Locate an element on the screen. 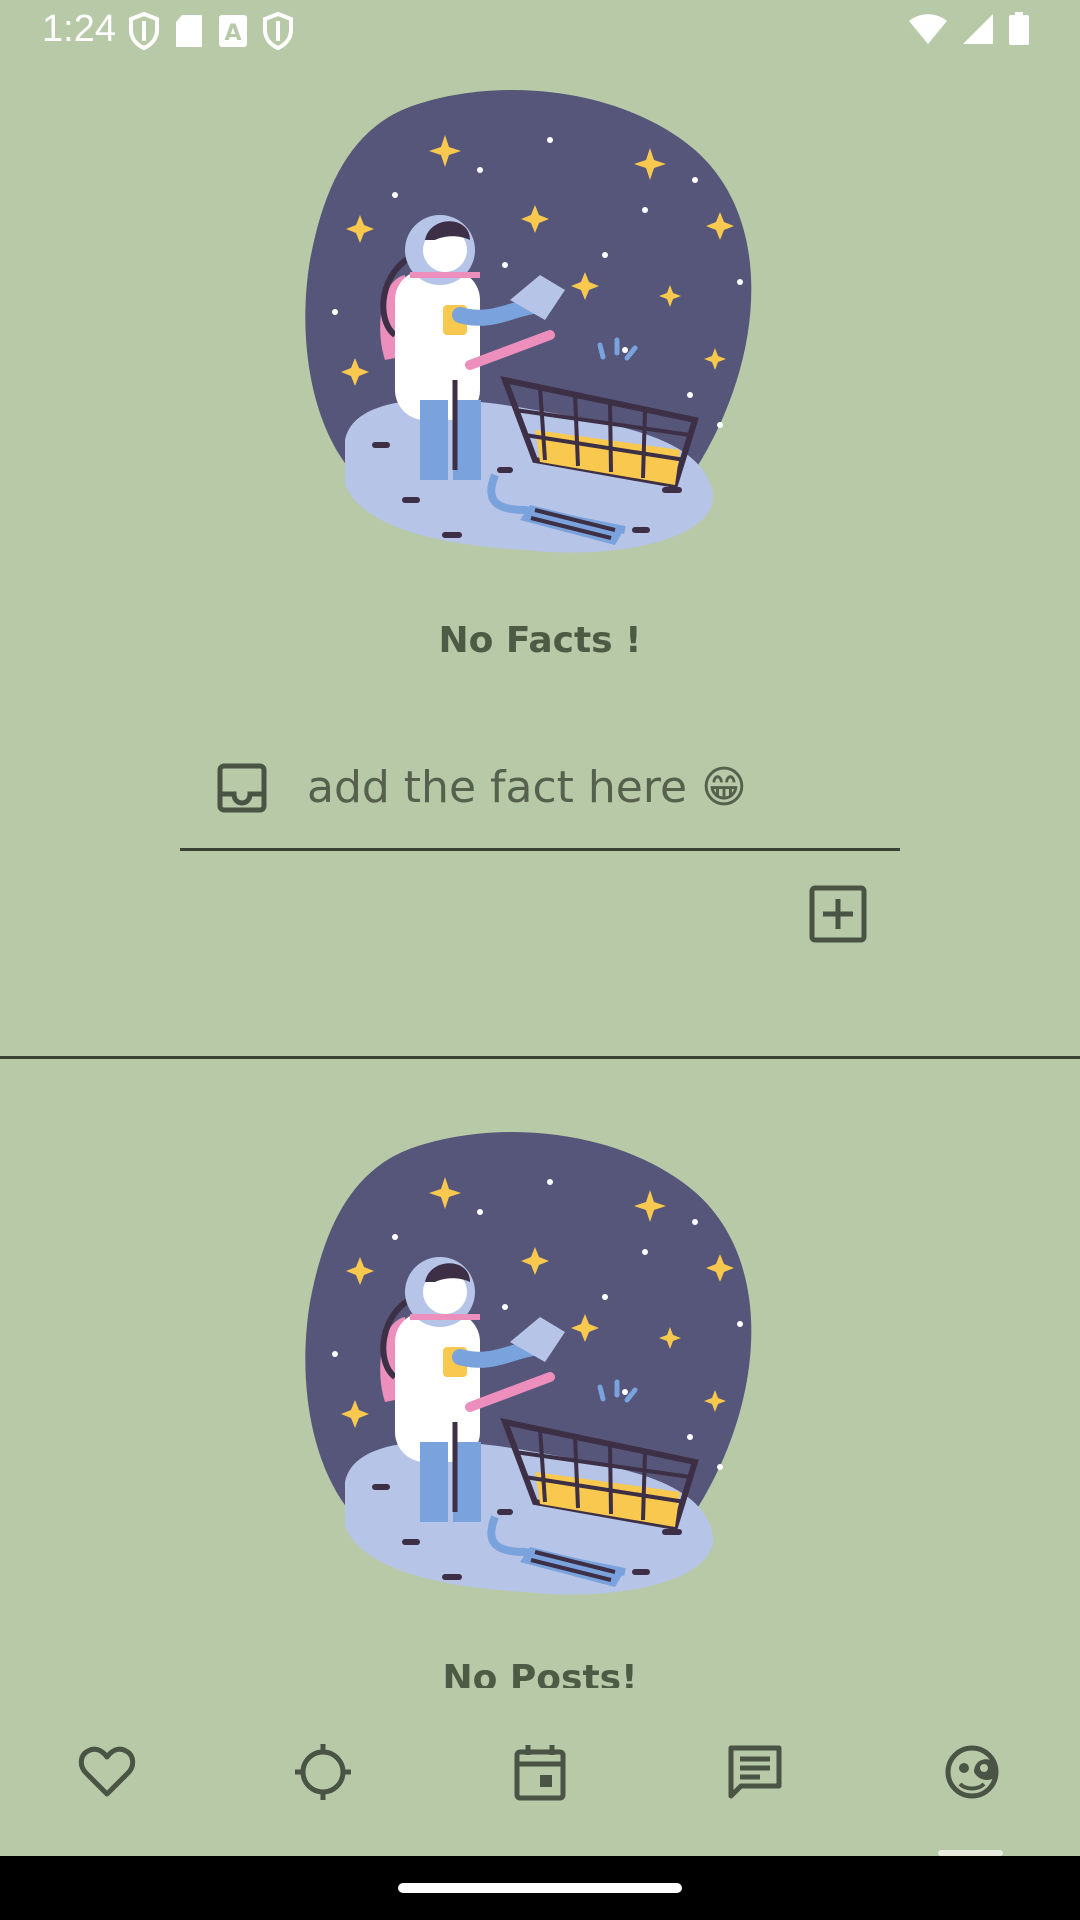 Image resolution: width=1080 pixels, height=1920 pixels. no-facts-title: No Facts ! is located at coordinates (540, 640).